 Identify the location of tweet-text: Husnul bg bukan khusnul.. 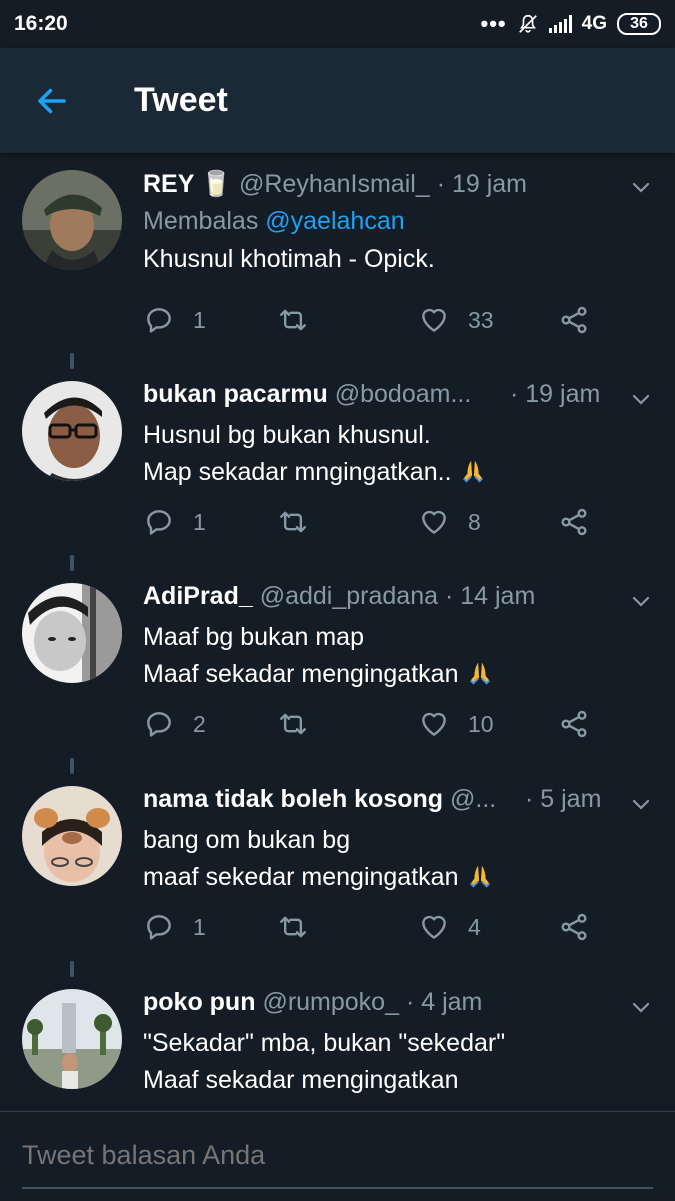
(287, 435).